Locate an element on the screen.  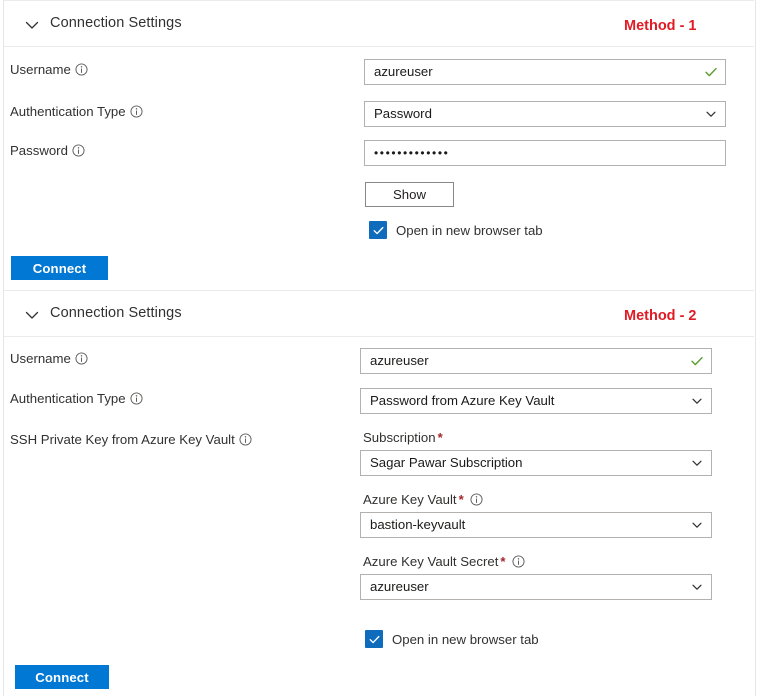
blade-left-border is located at coordinates (3, 348).